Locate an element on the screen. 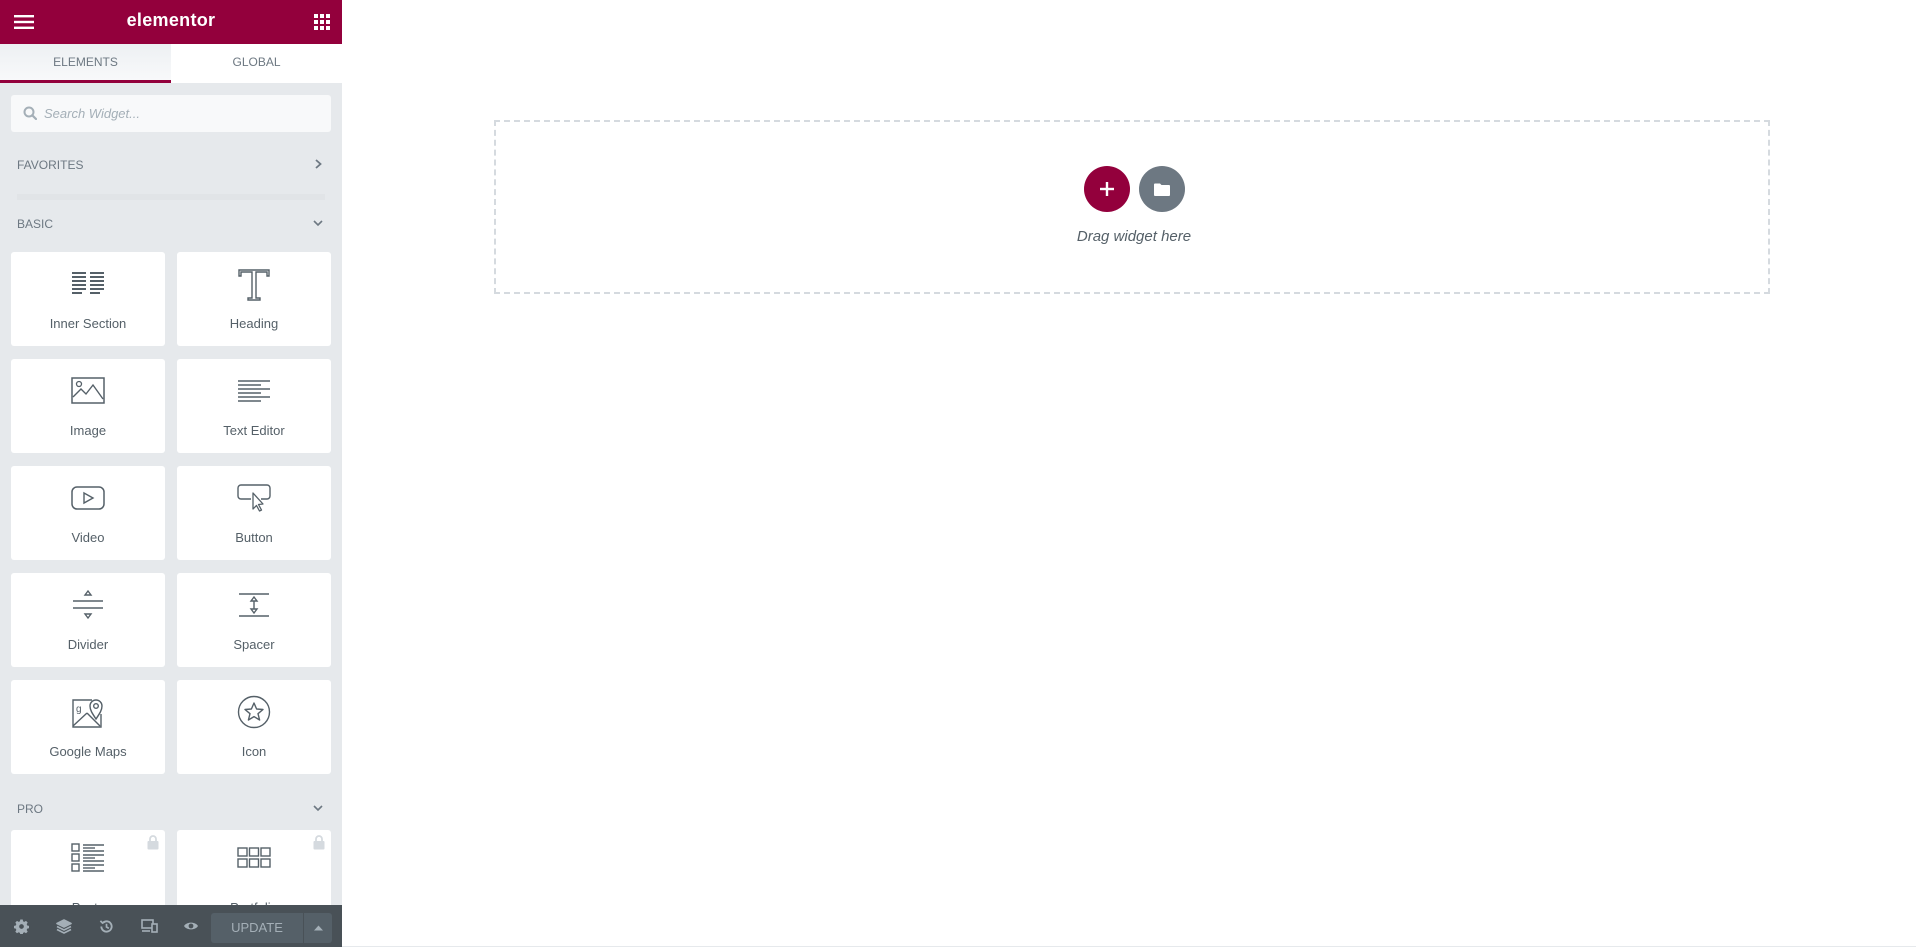 This screenshot has width=1916, height=947. widget-icon: Icon is located at coordinates (254, 727).